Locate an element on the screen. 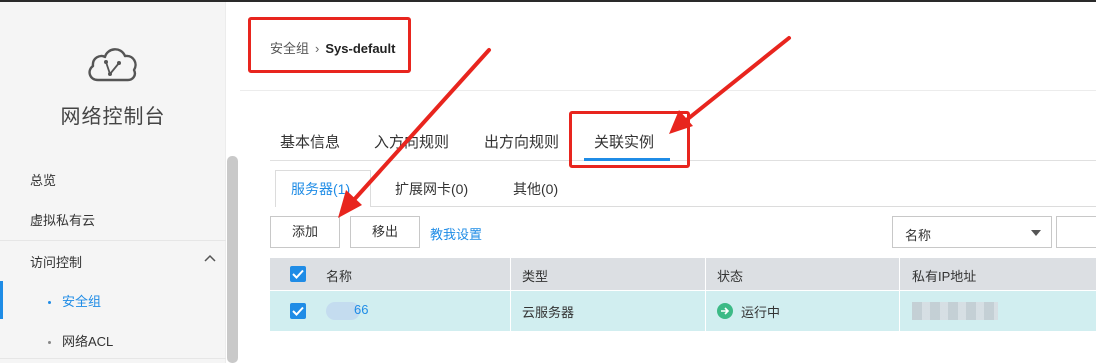 Image resolution: width=1096 pixels, height=363 pixels. table-header: 名称 类型 状态 私有IP地址 is located at coordinates (683, 274).